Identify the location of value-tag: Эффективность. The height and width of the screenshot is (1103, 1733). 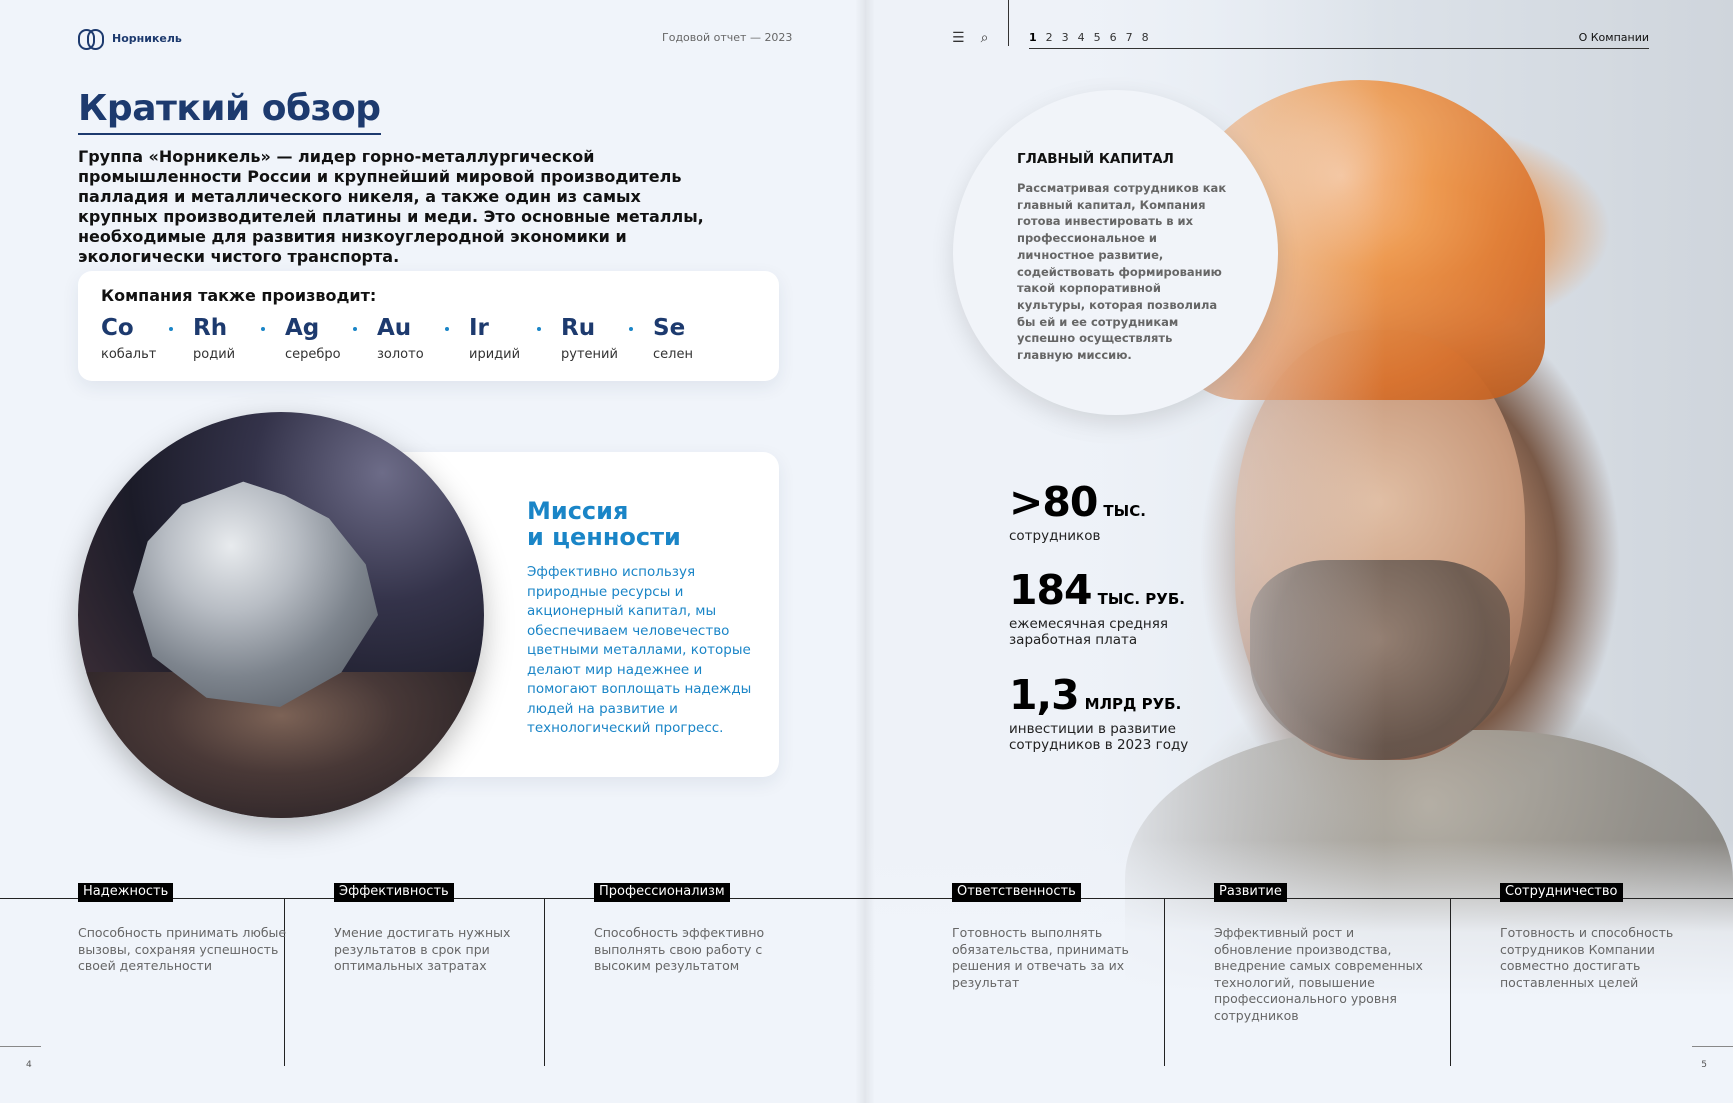
(394, 892).